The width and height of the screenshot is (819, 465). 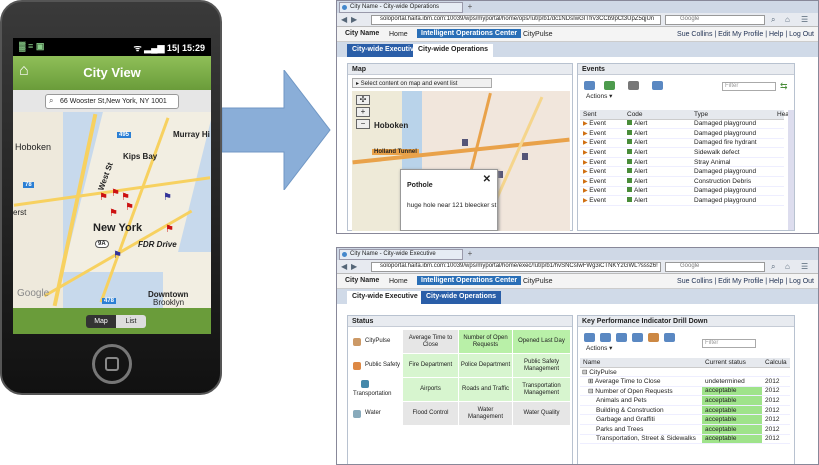 What do you see at coordinates (363, 112) in the screenshot?
I see `zoom-in-icon: +` at bounding box center [363, 112].